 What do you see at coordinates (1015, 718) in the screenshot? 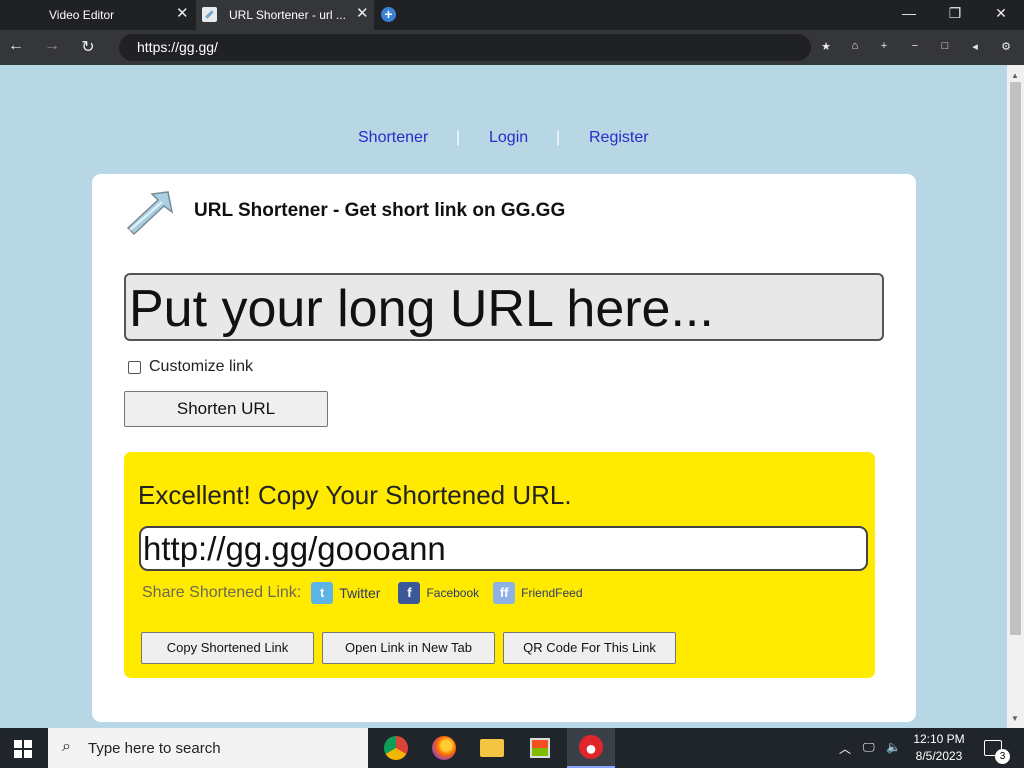
I see `scroll-down-icon: ▼` at bounding box center [1015, 718].